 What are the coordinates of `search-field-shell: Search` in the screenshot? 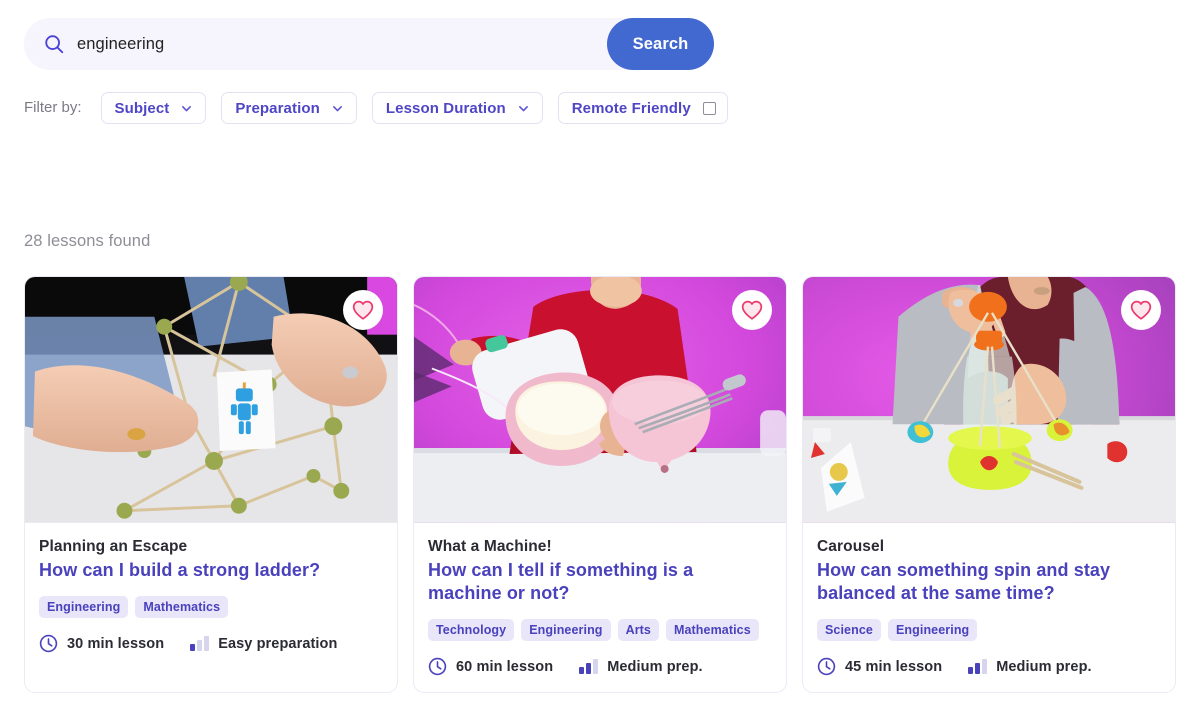 It's located at (369, 44).